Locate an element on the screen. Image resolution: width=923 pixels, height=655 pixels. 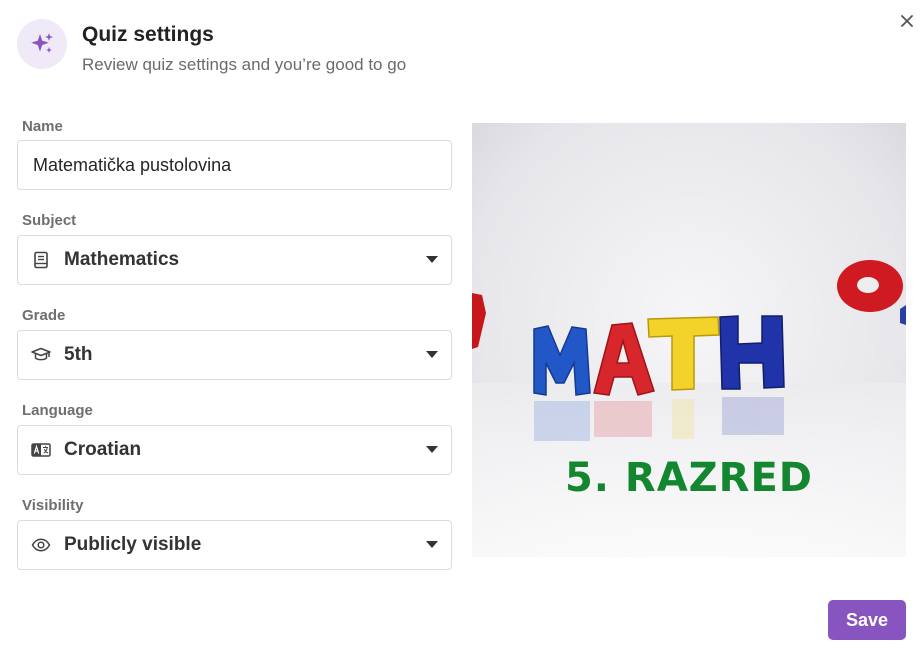
cover-caption: 5. RAZRED is located at coordinates (689, 478).